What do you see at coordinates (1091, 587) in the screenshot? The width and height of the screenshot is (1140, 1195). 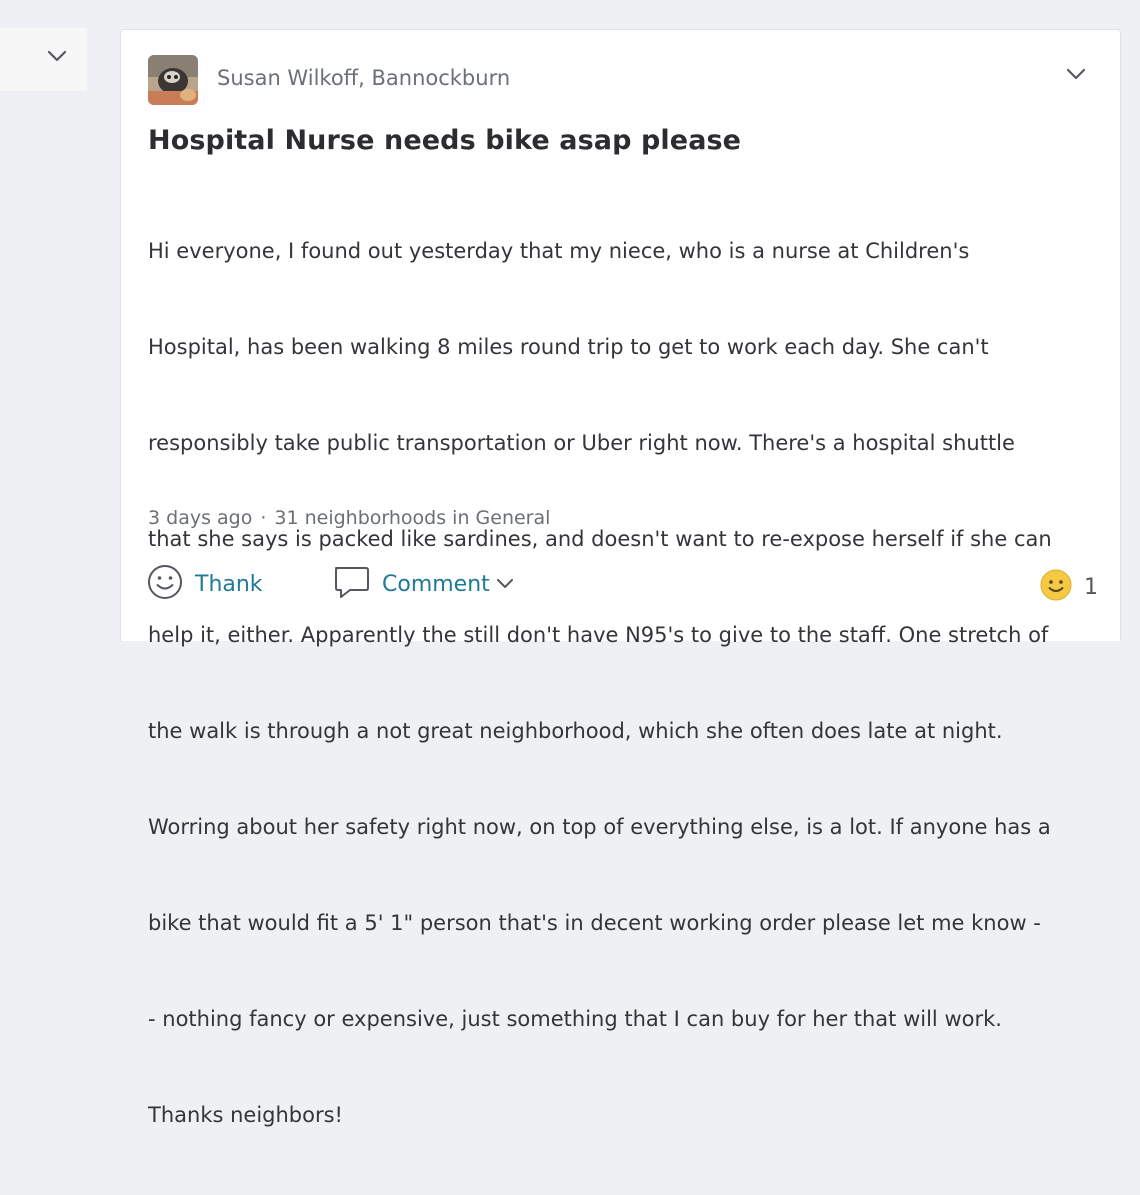 I see `reaction-count: 1` at bounding box center [1091, 587].